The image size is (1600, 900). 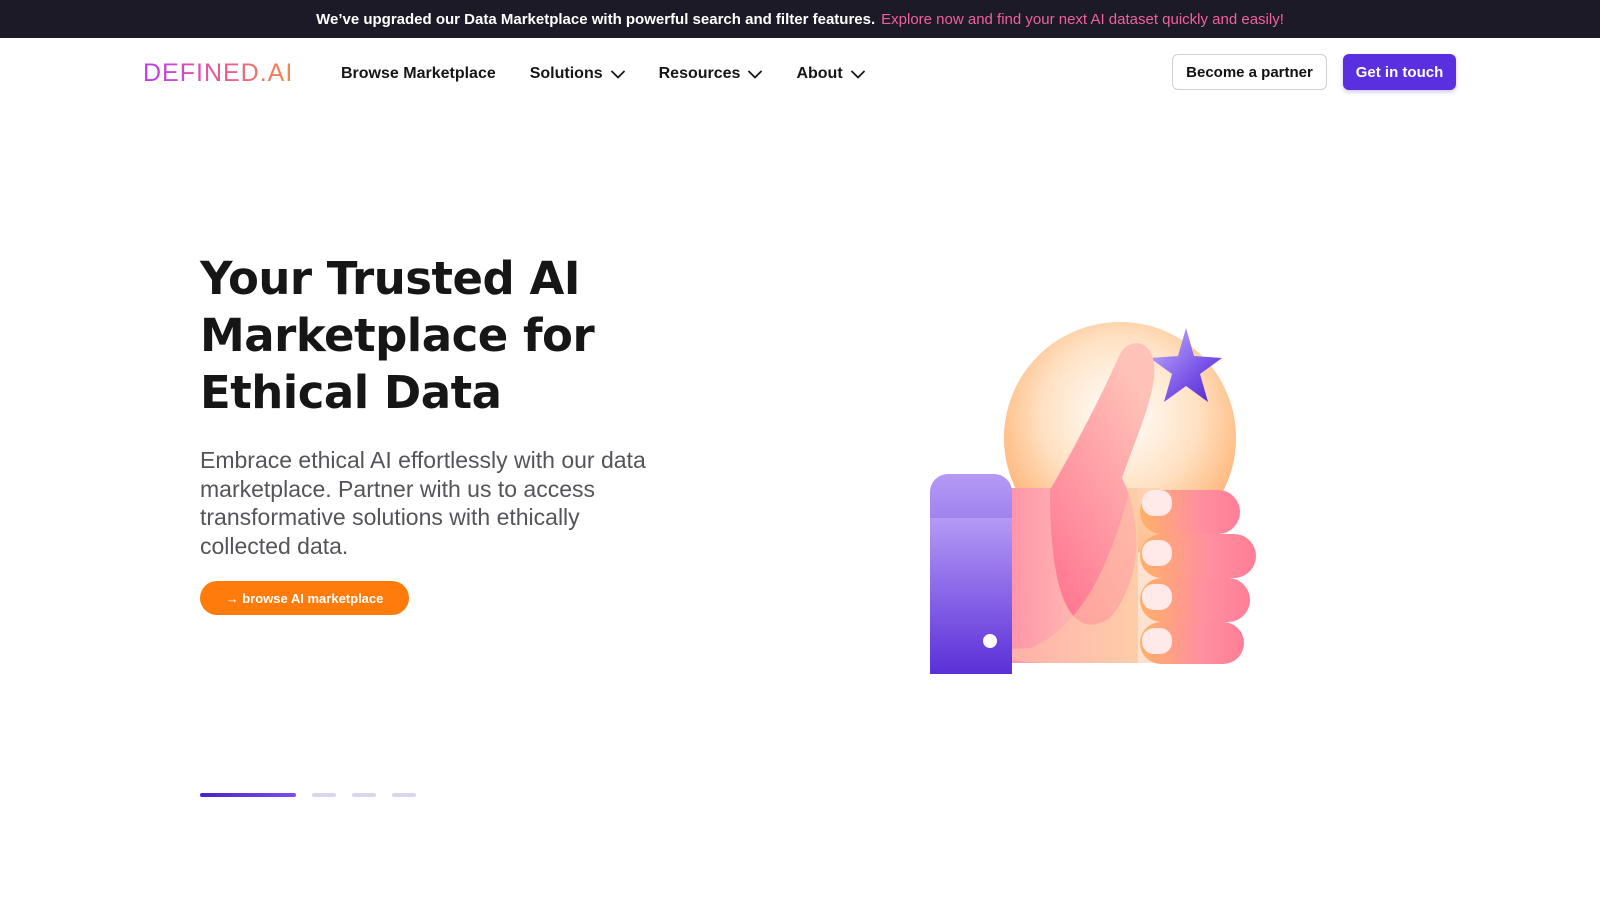 I want to click on nav-item-solutions: Solutions, so click(x=577, y=74).